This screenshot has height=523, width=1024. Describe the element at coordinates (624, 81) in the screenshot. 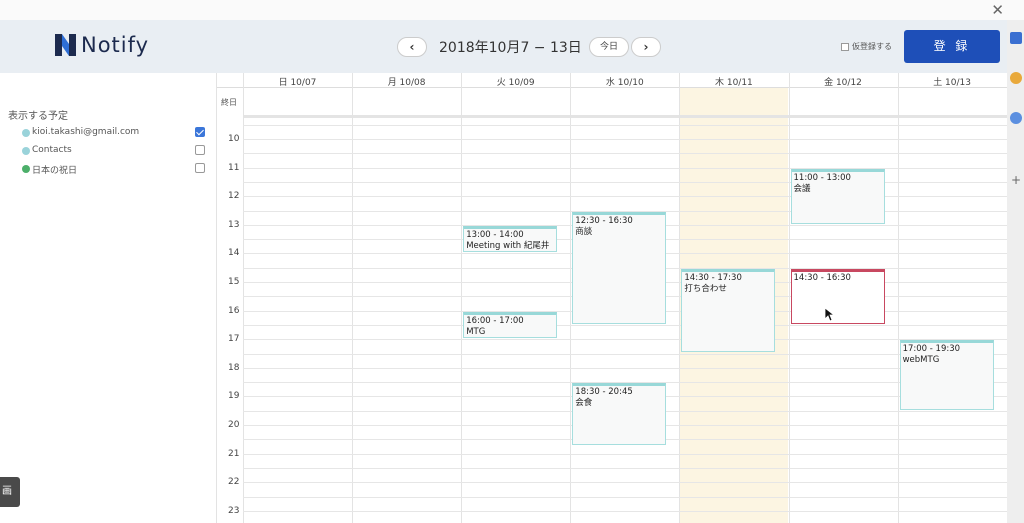

I see `day-header: 水 10/10` at that location.